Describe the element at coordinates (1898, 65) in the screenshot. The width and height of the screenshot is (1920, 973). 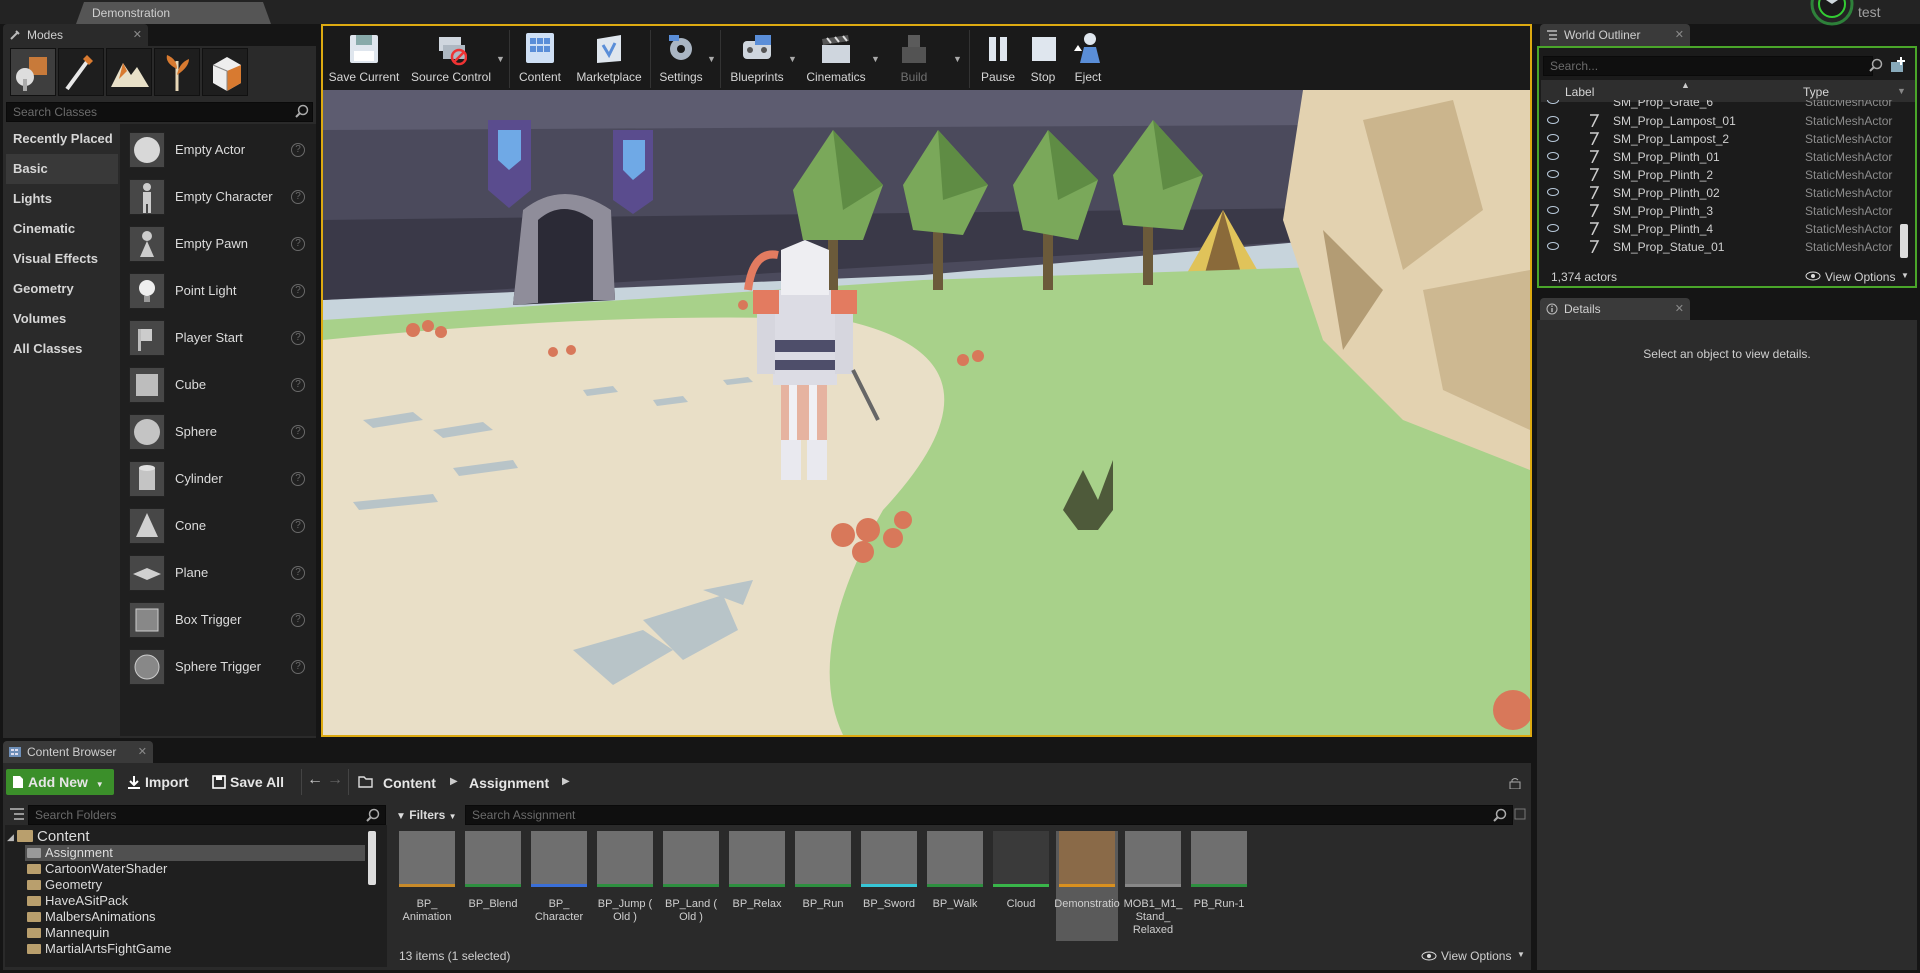
I see `add-actor-icon` at that location.